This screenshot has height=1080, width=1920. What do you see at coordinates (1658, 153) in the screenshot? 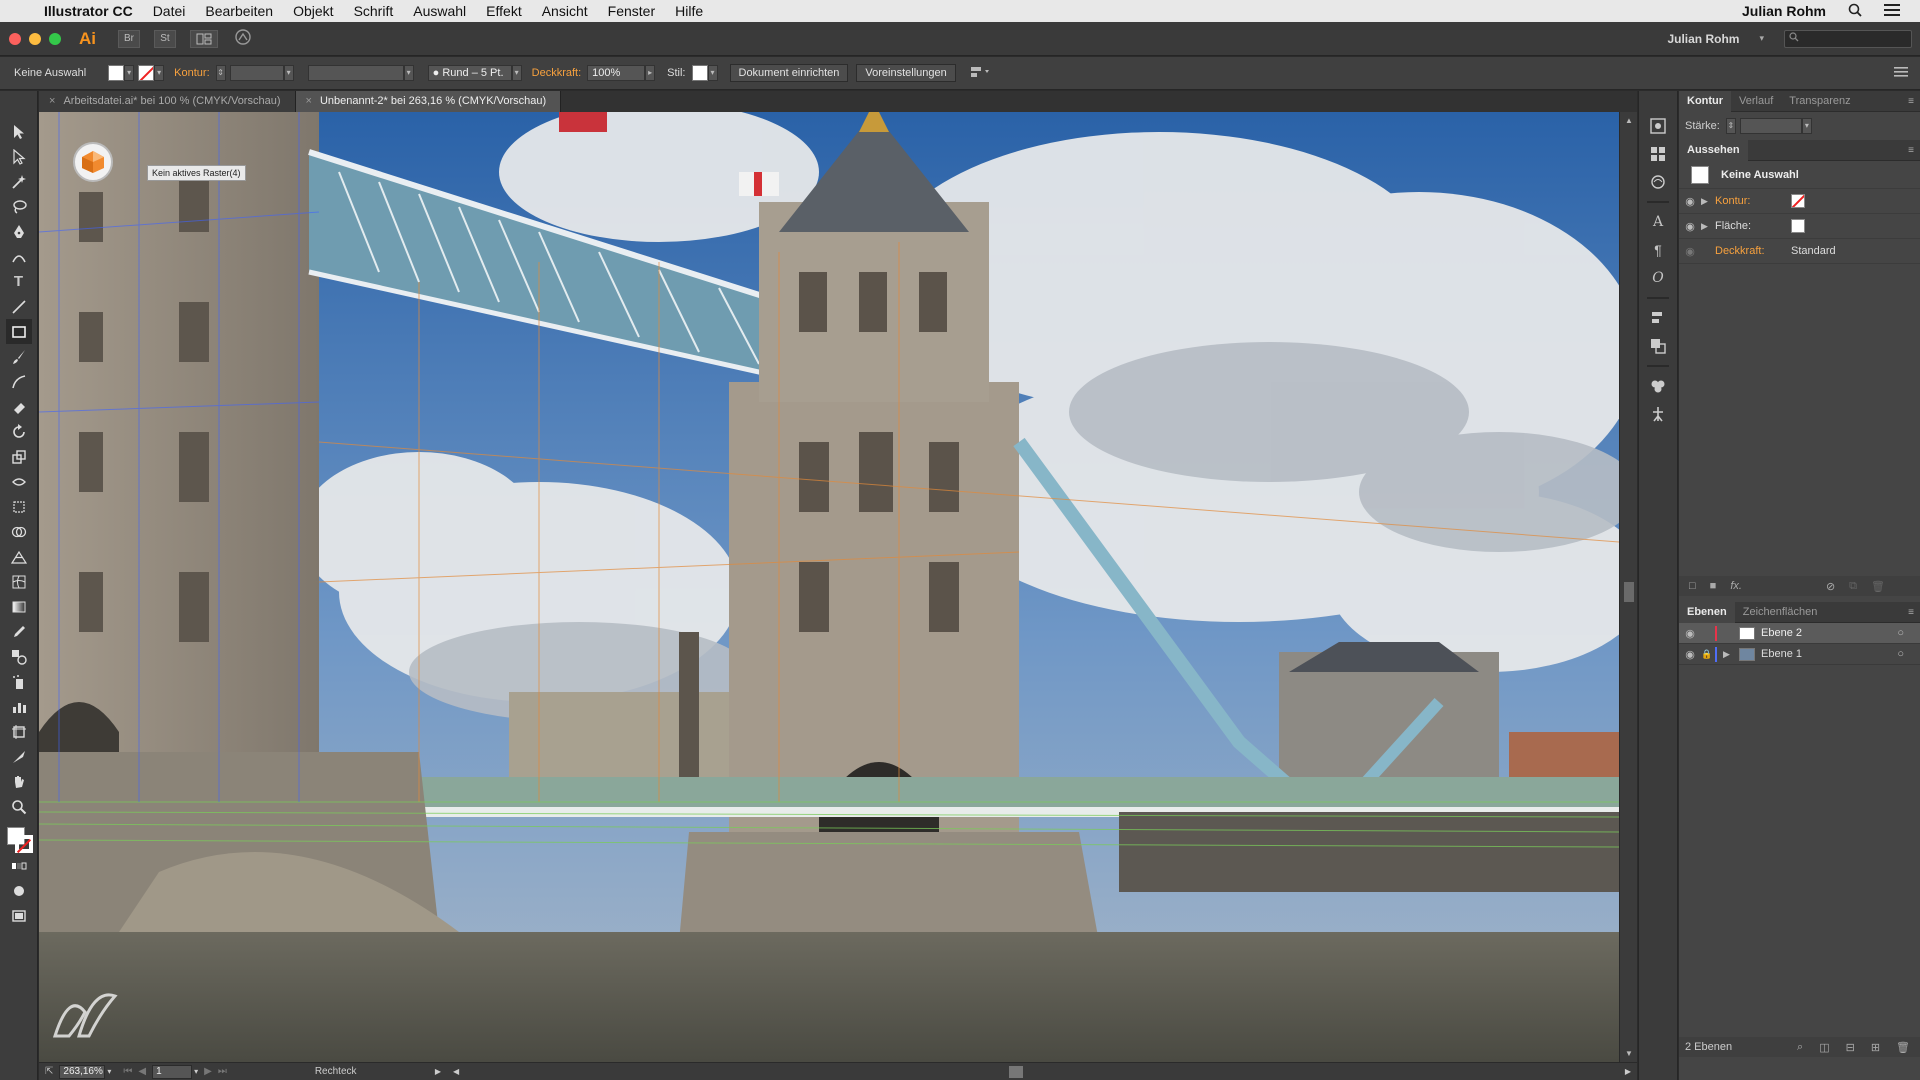
I see `swatches-icon` at bounding box center [1658, 153].